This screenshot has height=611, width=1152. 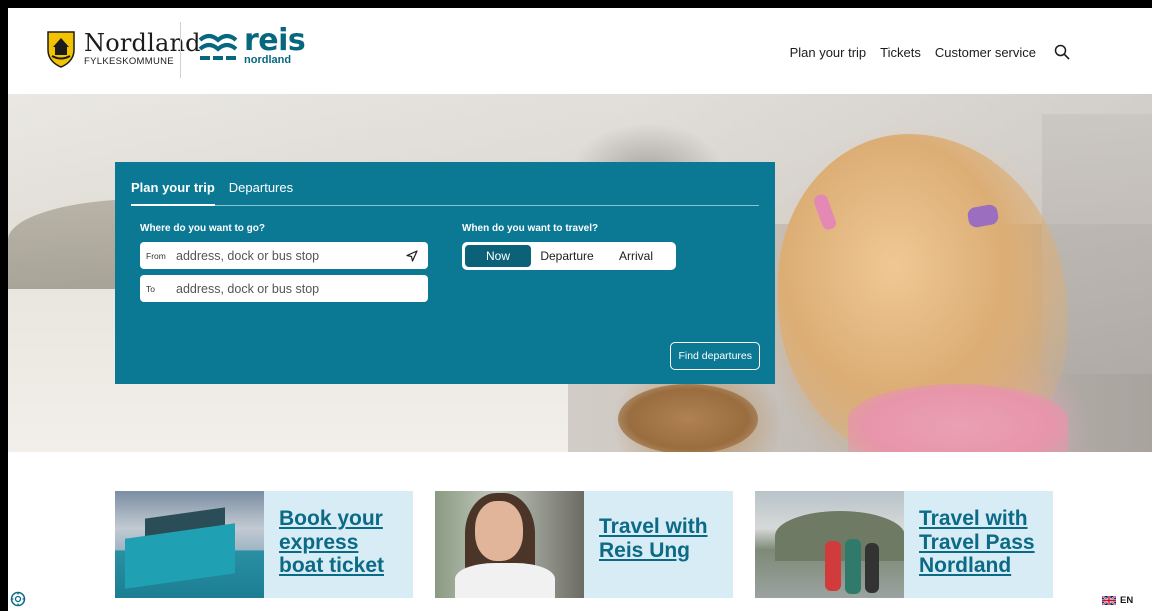 I want to click on express-boat-image, so click(x=189, y=544).